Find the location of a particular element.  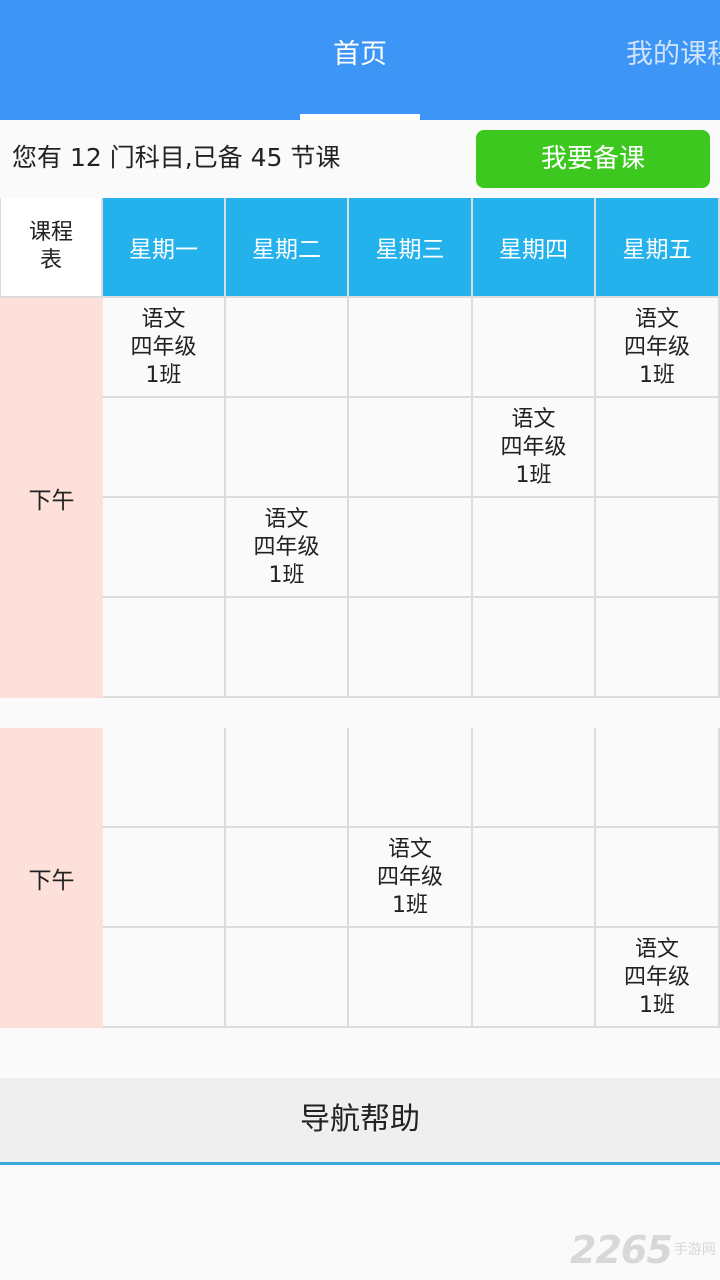

day-header: 星期五 is located at coordinates (658, 248).